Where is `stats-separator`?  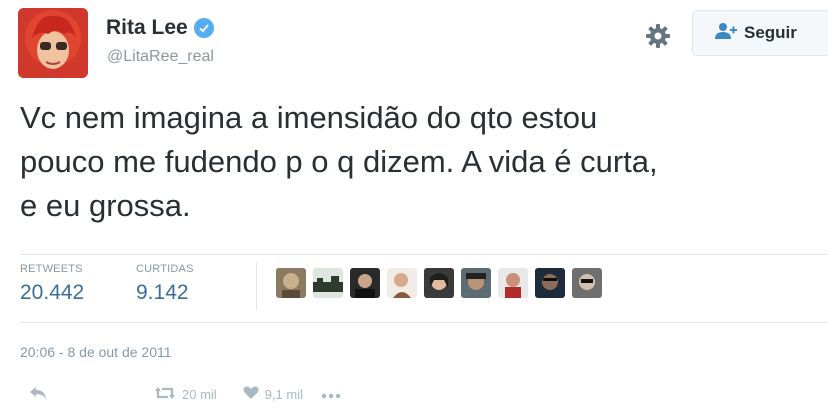
stats-separator is located at coordinates (256, 286).